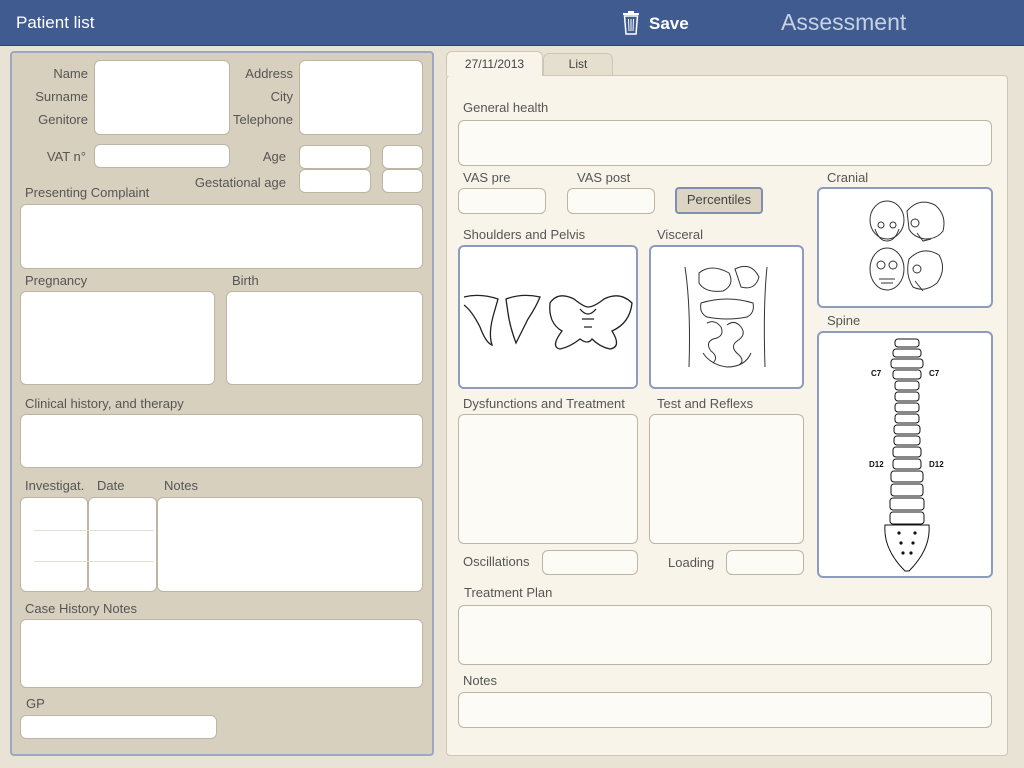 The width and height of the screenshot is (1024, 768). Describe the element at coordinates (726, 479) in the screenshot. I see `test-reflexes-field` at that location.